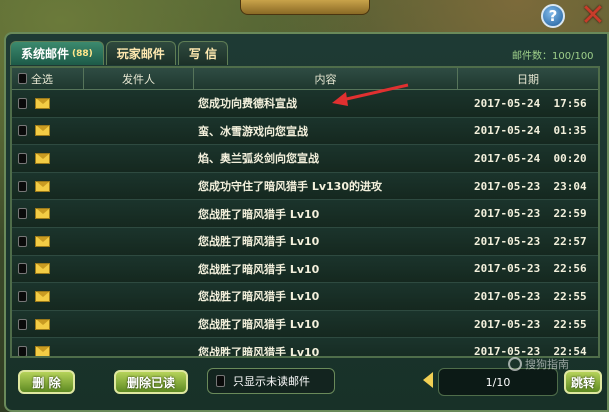 The width and height of the screenshot is (609, 412). What do you see at coordinates (220, 381) in the screenshot?
I see `unread-only-checkbox` at bounding box center [220, 381].